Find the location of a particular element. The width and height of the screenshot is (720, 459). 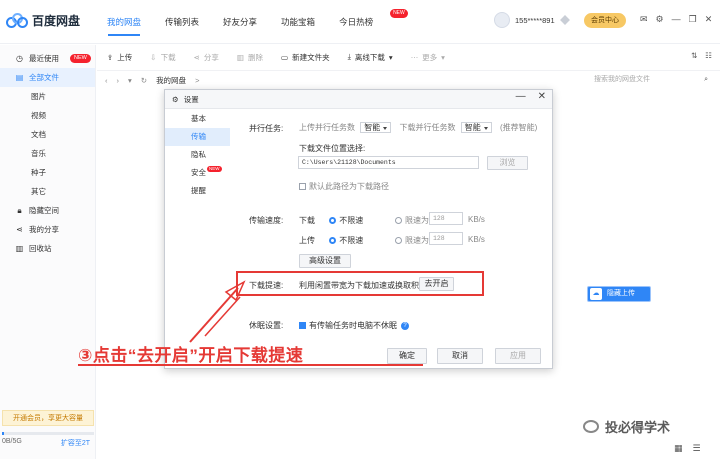

browse-button: 浏览 is located at coordinates (507, 163).